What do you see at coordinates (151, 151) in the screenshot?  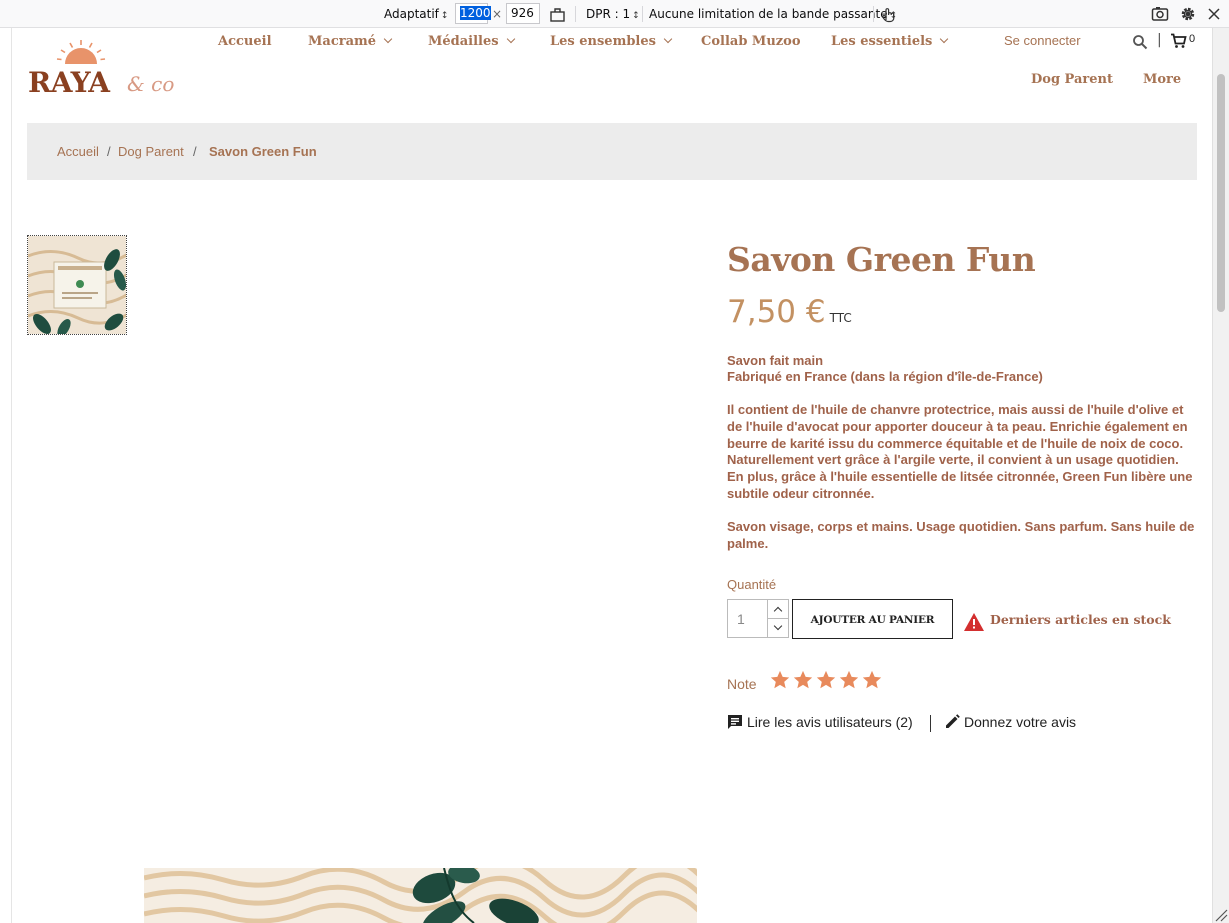 I see `breadcrumb-dog-parent: Dog Parent` at bounding box center [151, 151].